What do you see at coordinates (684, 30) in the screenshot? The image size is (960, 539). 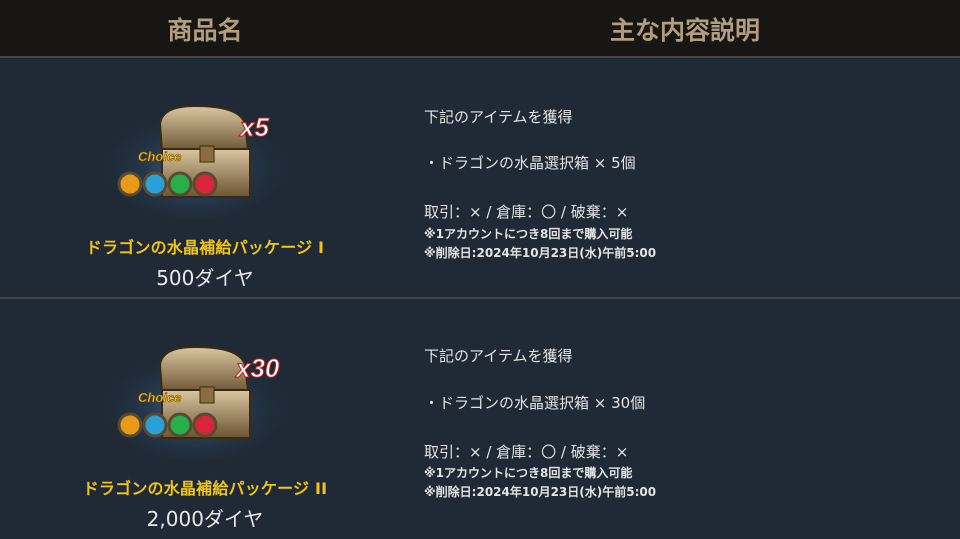 I see `header-description: 主な内容説明` at bounding box center [684, 30].